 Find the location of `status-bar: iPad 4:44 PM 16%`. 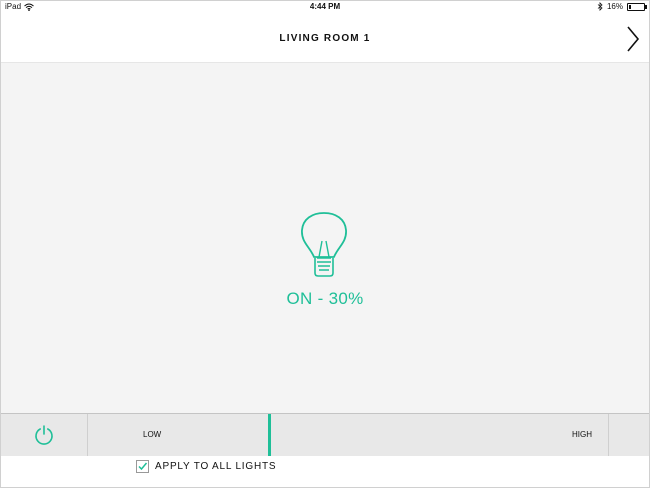

status-bar: iPad 4:44 PM 16% is located at coordinates (325, 7).